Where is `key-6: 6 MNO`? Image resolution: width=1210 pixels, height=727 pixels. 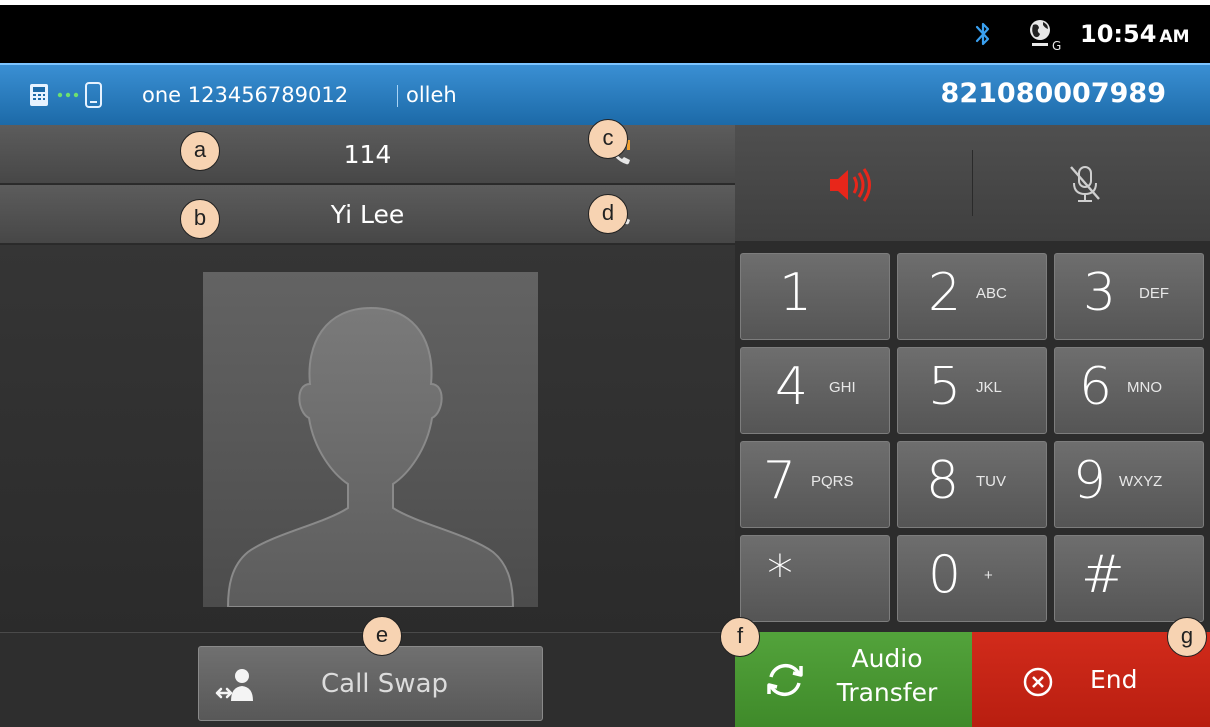
key-6: 6 MNO is located at coordinates (1129, 390).